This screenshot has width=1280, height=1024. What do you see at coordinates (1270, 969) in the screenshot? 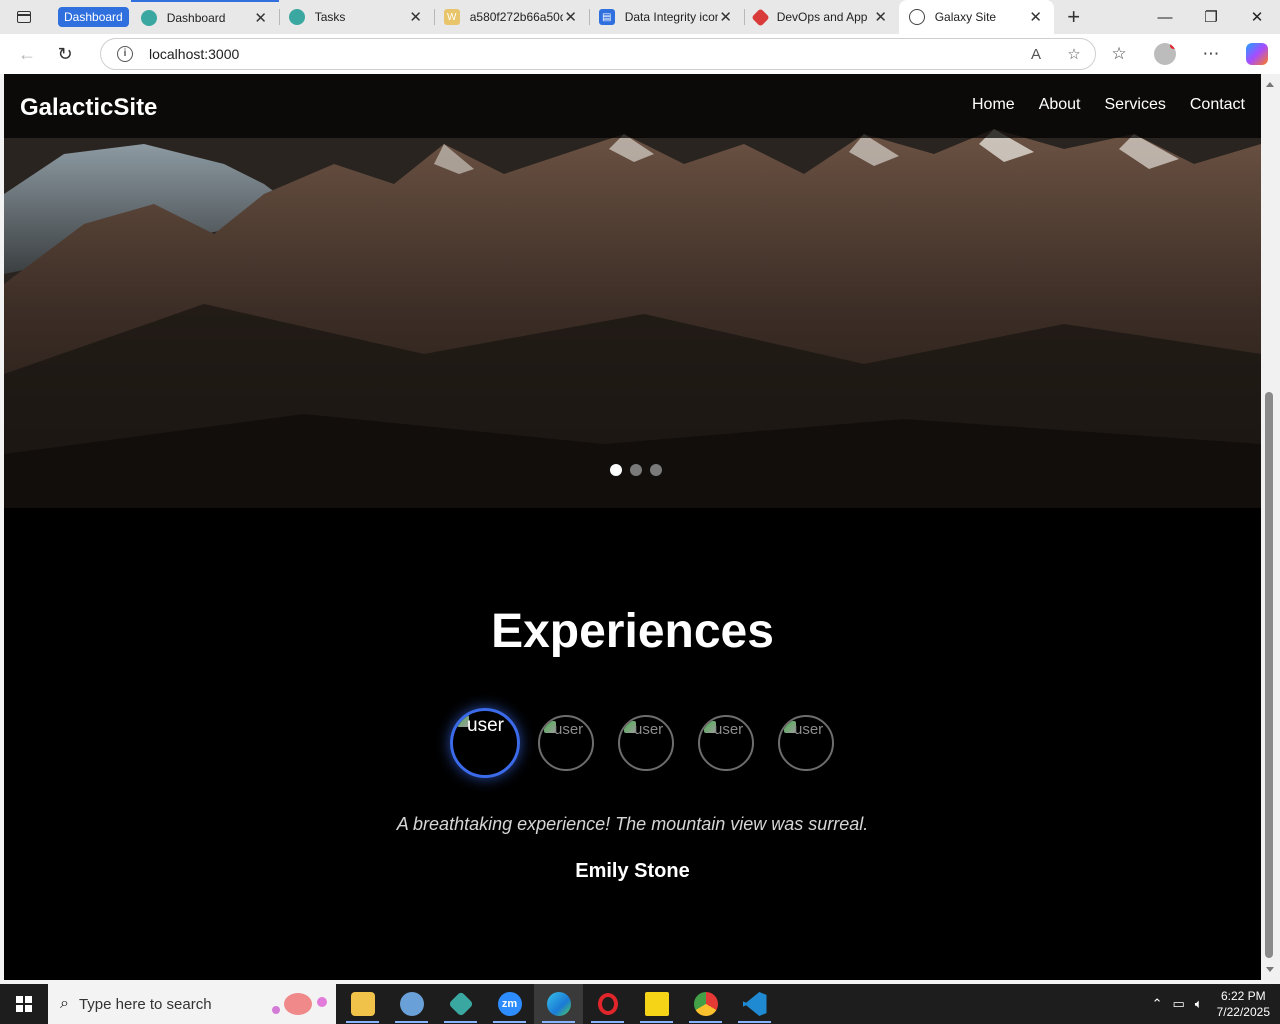
I see `scroll-down-arrow` at bounding box center [1270, 969].